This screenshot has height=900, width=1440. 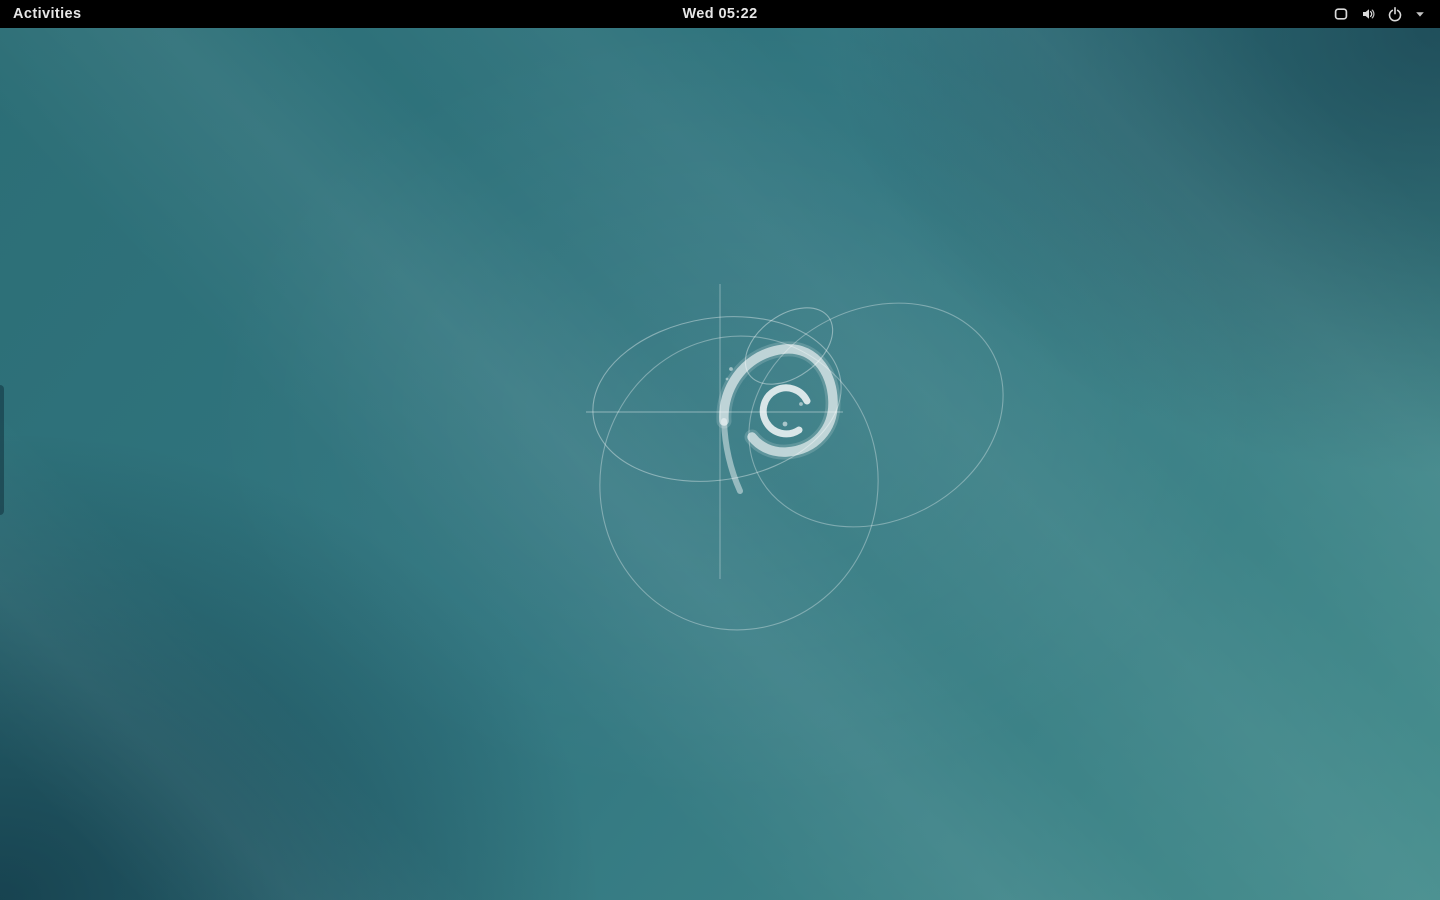 What do you see at coordinates (47, 14) in the screenshot?
I see `activities-button: Activities` at bounding box center [47, 14].